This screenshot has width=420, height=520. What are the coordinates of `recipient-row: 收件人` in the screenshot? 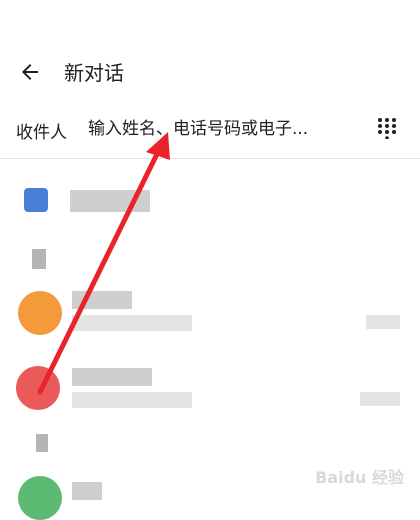 It's located at (210, 129).